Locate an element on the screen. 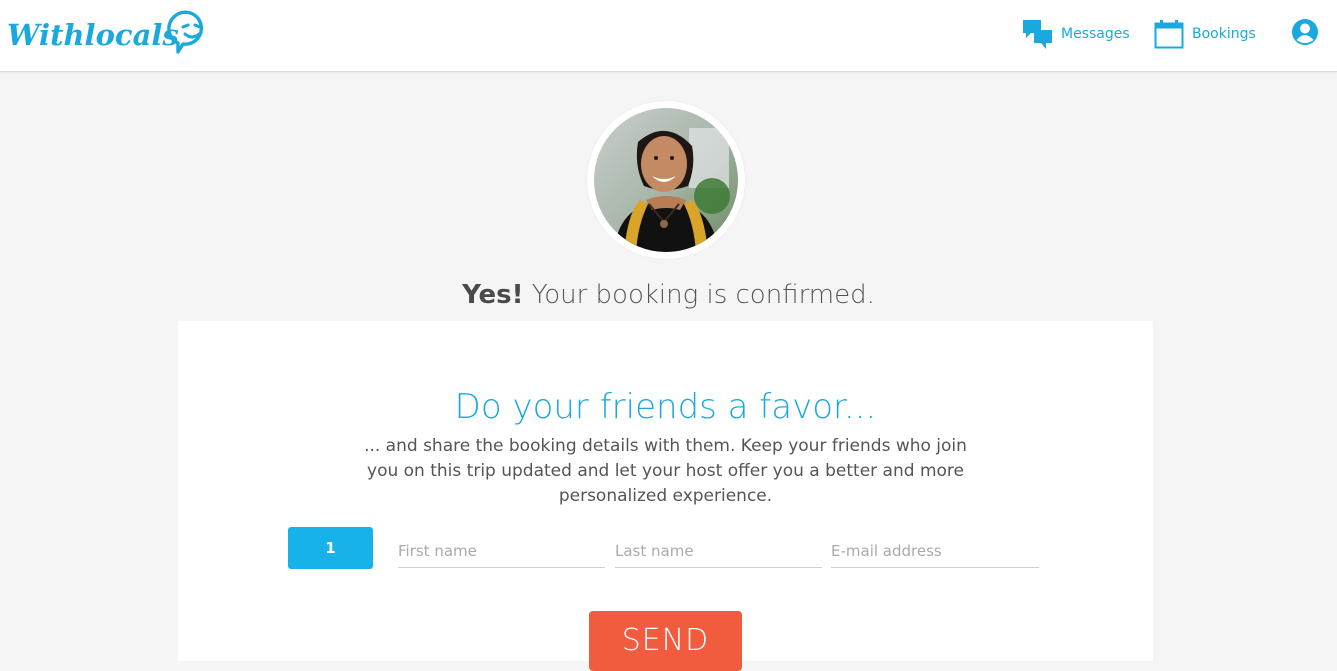 The height and width of the screenshot is (671, 1337). withlocals-logo: Withlocals is located at coordinates (110, 33).